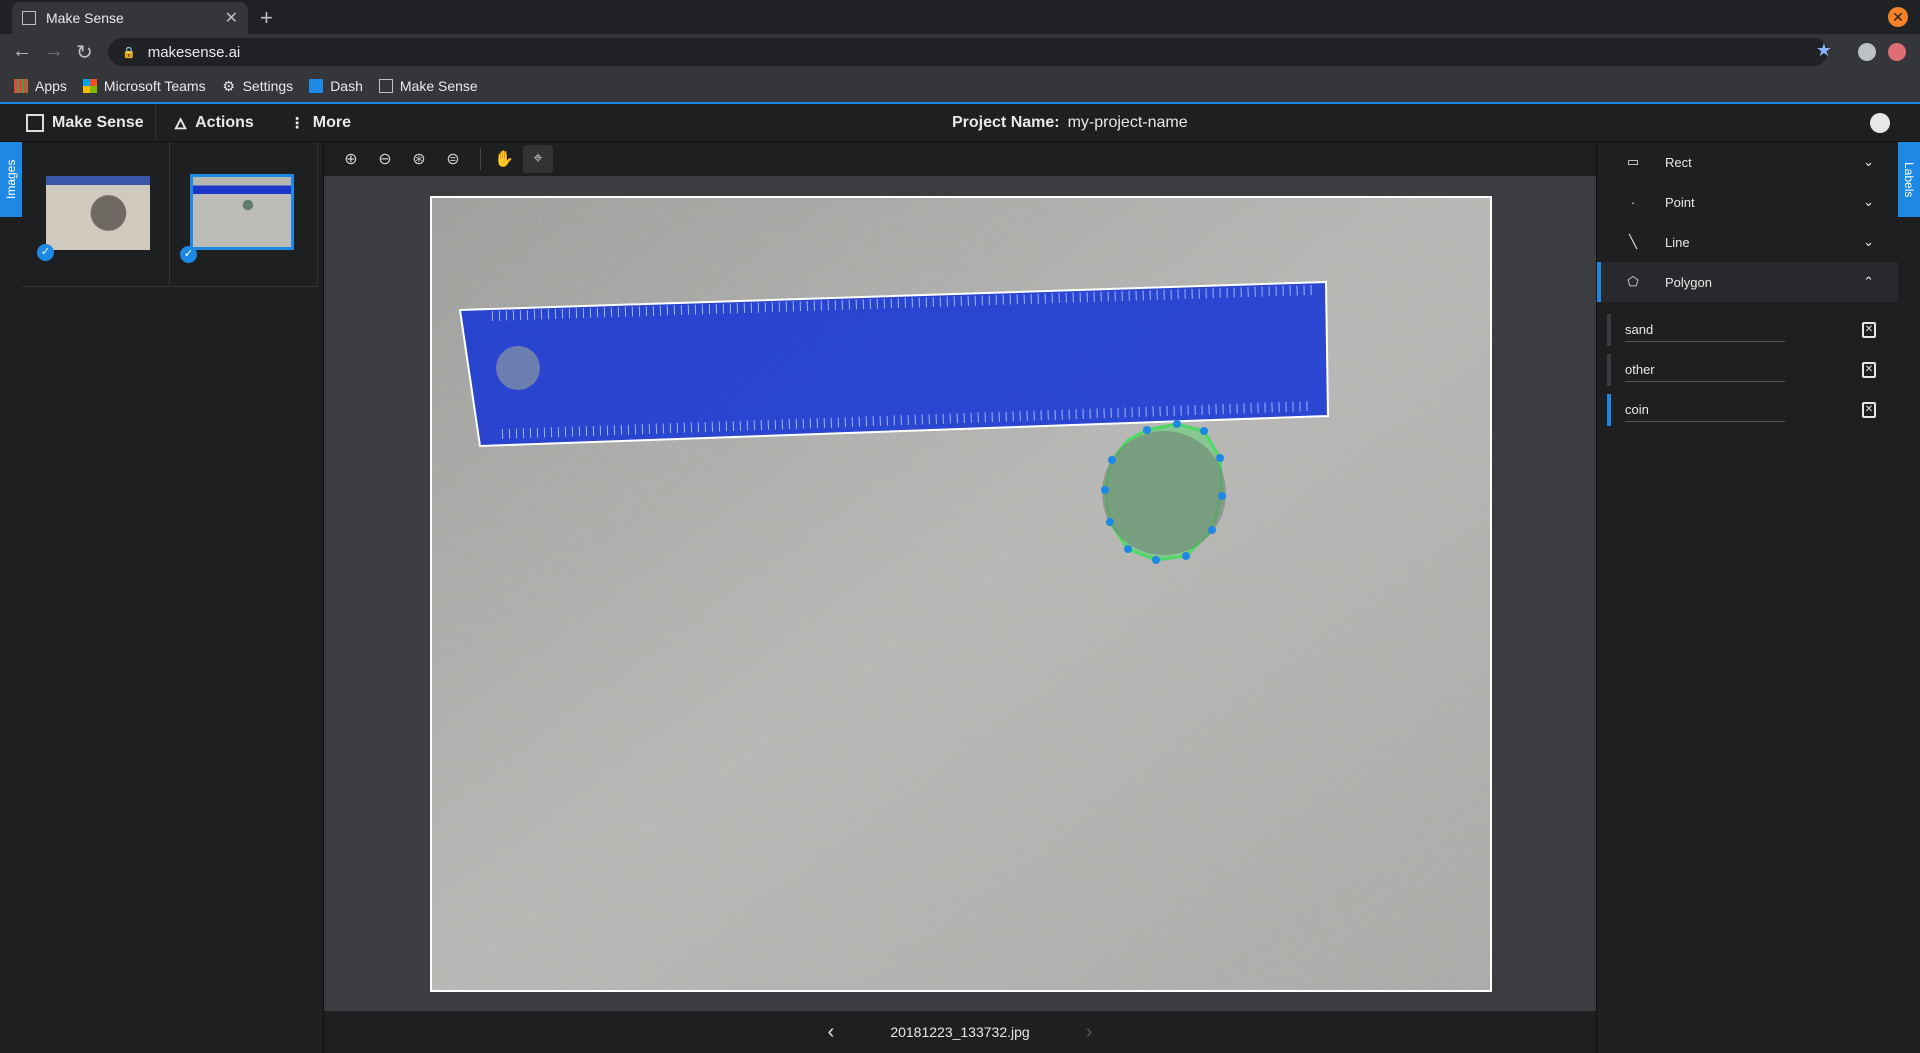 Image resolution: width=1920 pixels, height=1053 pixels. Describe the element at coordinates (224, 122) in the screenshot. I see `actions-label: Actions` at that location.